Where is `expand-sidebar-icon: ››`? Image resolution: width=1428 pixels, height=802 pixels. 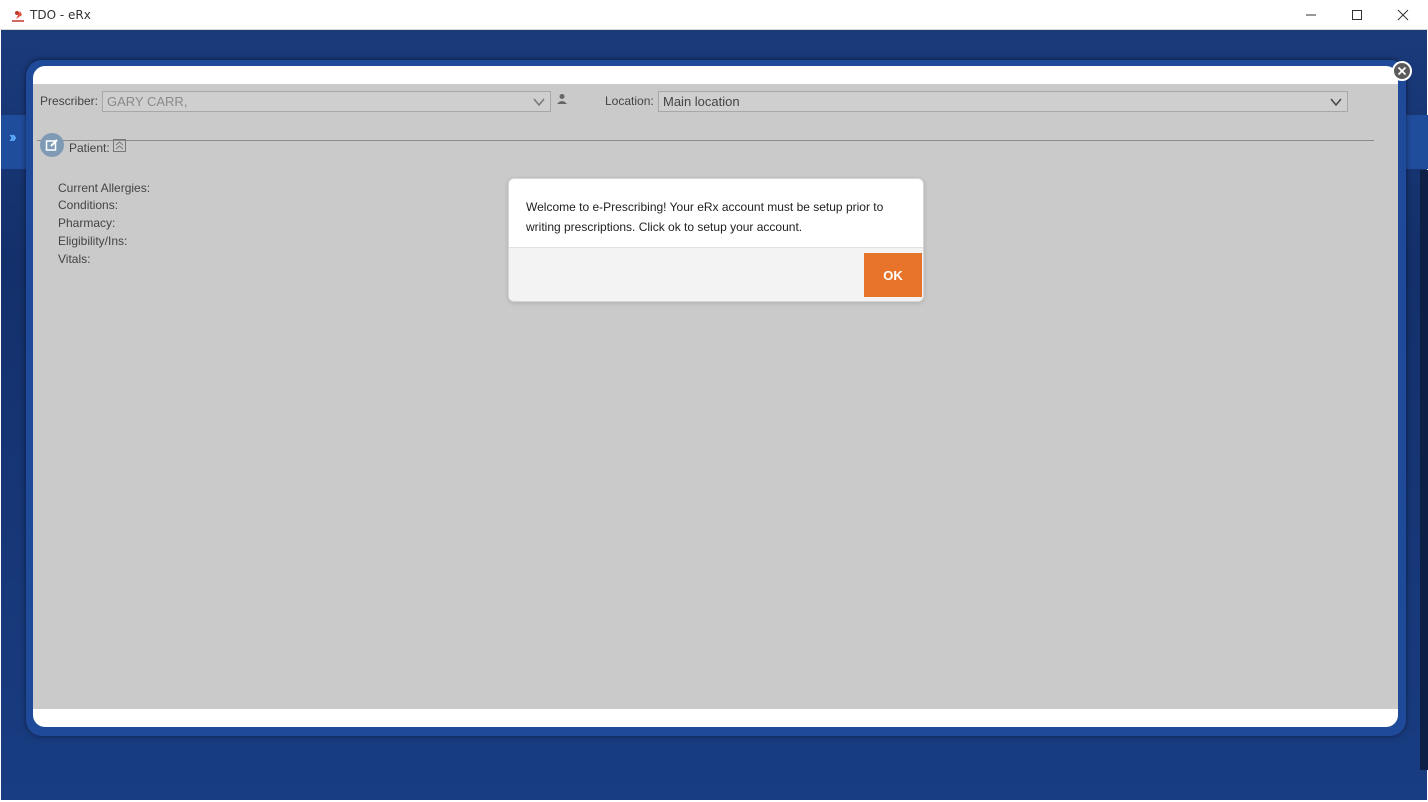 expand-sidebar-icon: ›› is located at coordinates (12, 138).